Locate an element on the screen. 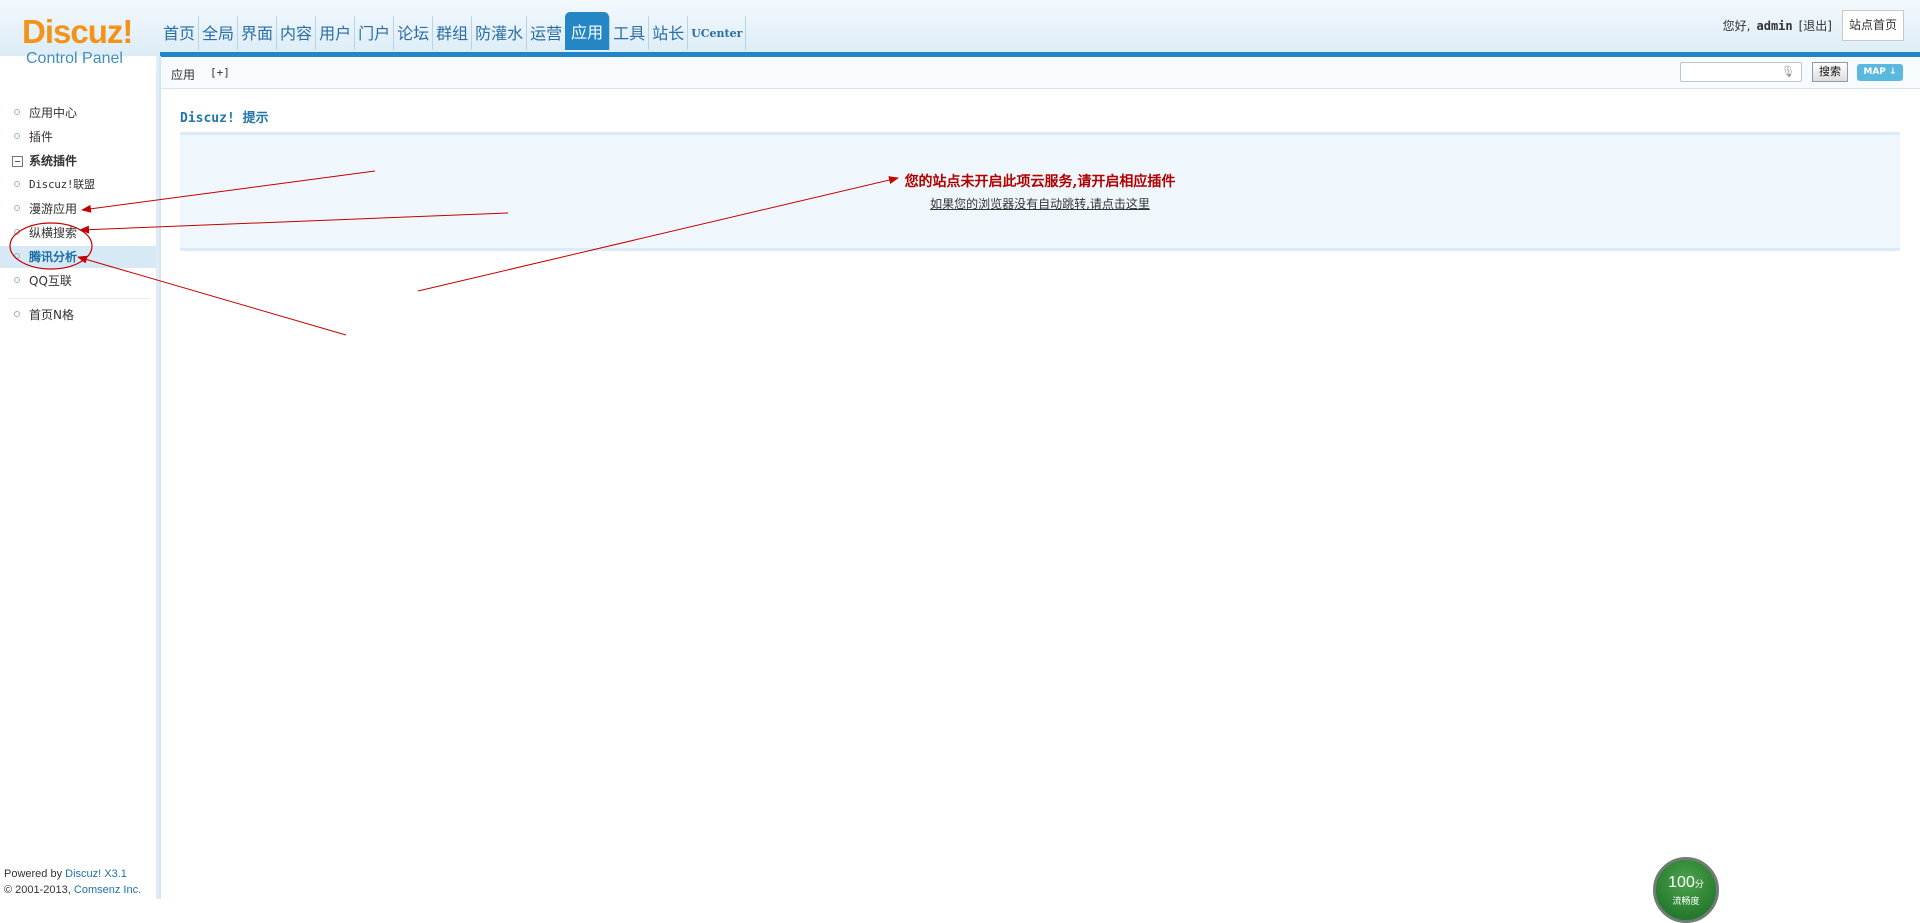  nav-content: 内容 is located at coordinates (295, 33).